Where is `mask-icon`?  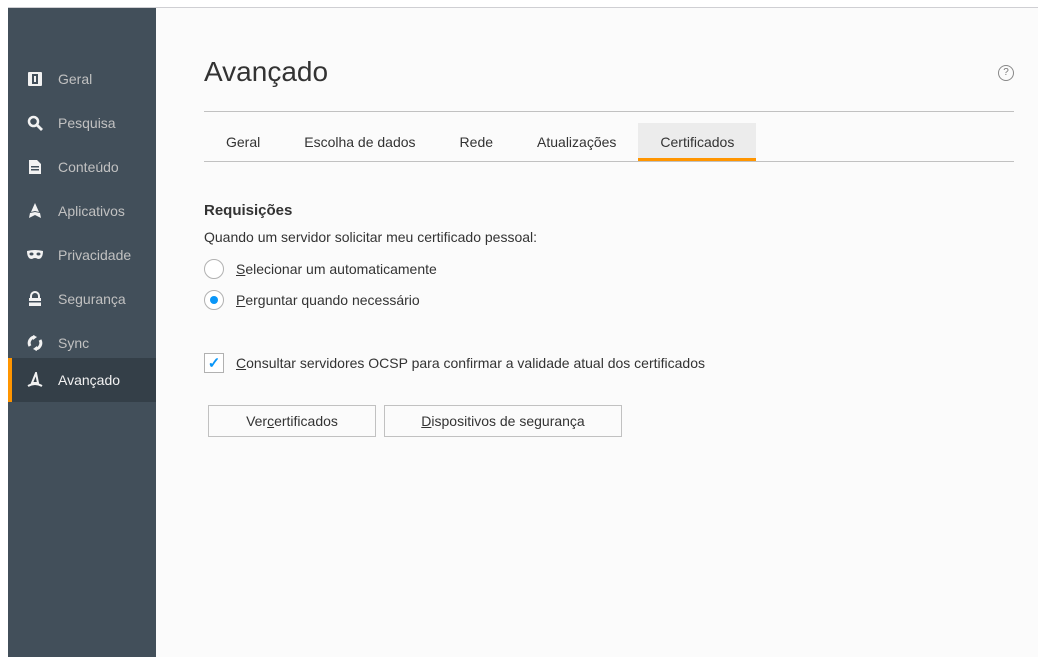
mask-icon is located at coordinates (35, 255).